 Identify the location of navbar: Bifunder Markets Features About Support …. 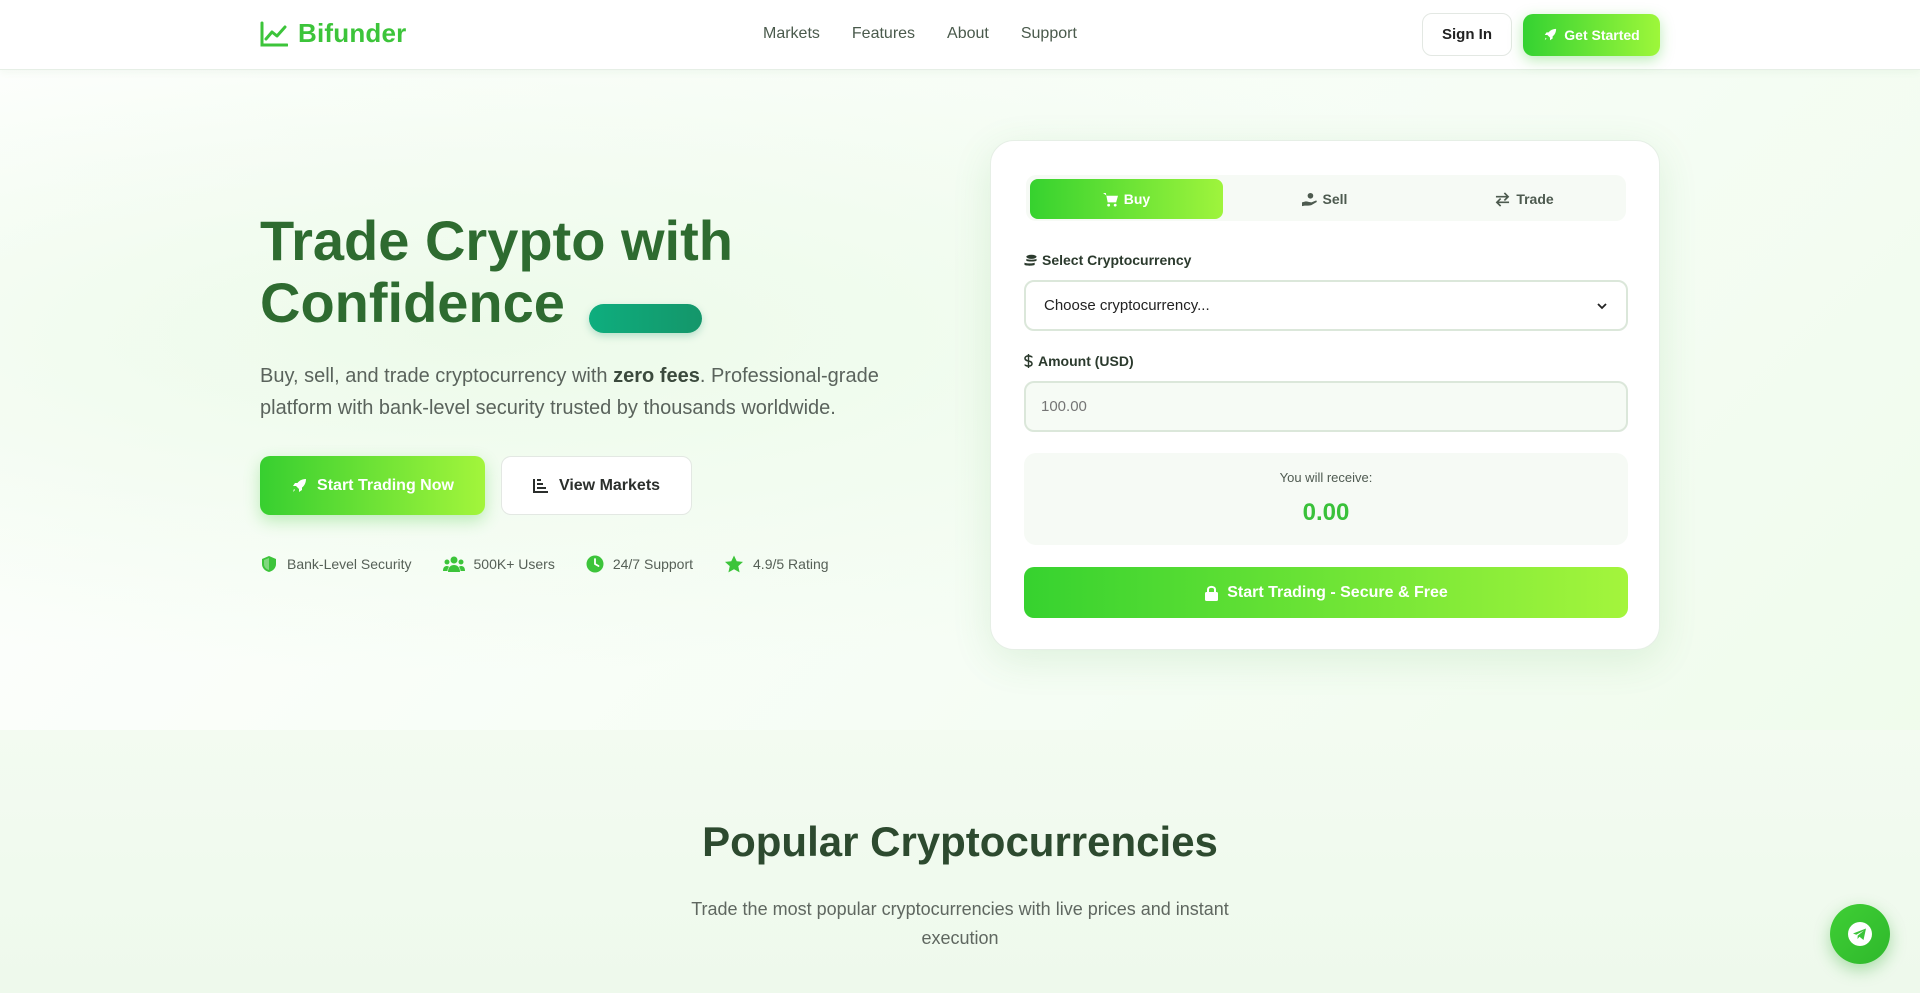
(960, 35).